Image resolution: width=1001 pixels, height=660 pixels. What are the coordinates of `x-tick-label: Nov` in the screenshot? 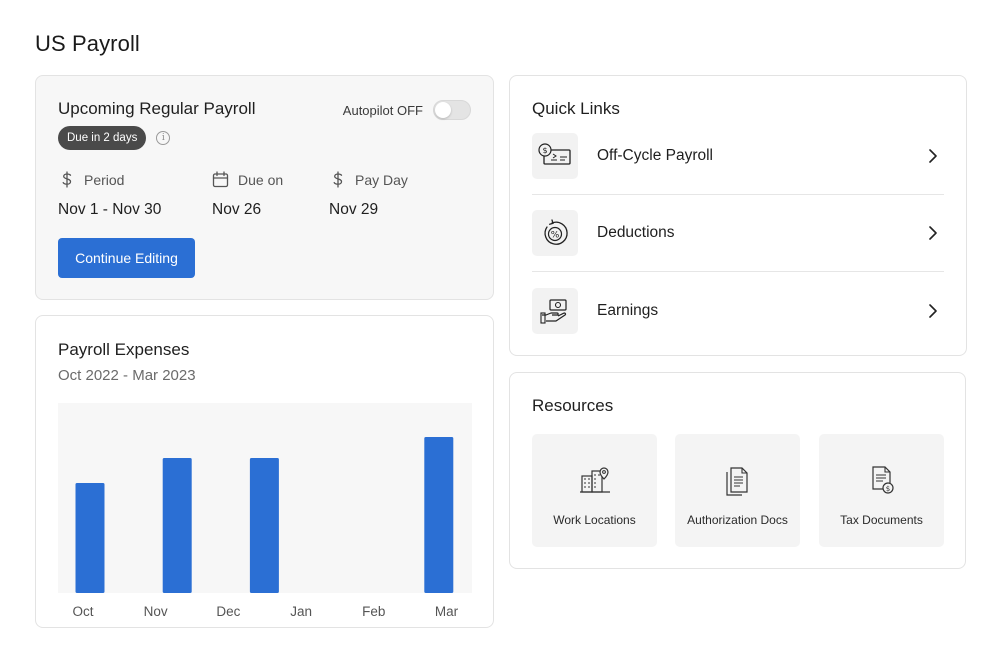 It's located at (155, 611).